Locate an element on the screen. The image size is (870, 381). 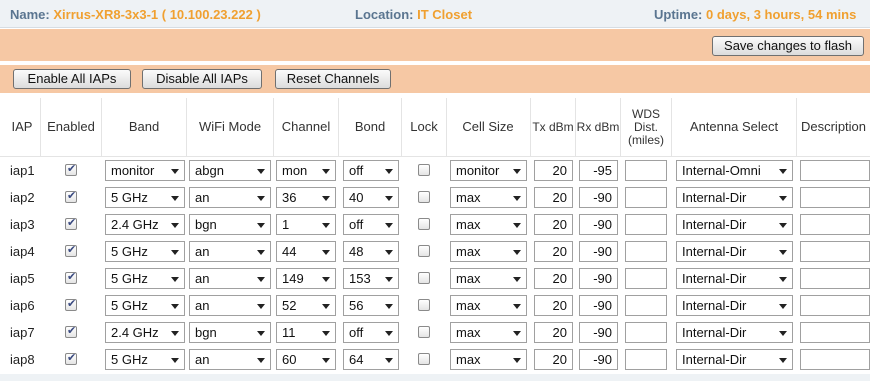
save-to-flash-button: Save changes to flash is located at coordinates (788, 46).